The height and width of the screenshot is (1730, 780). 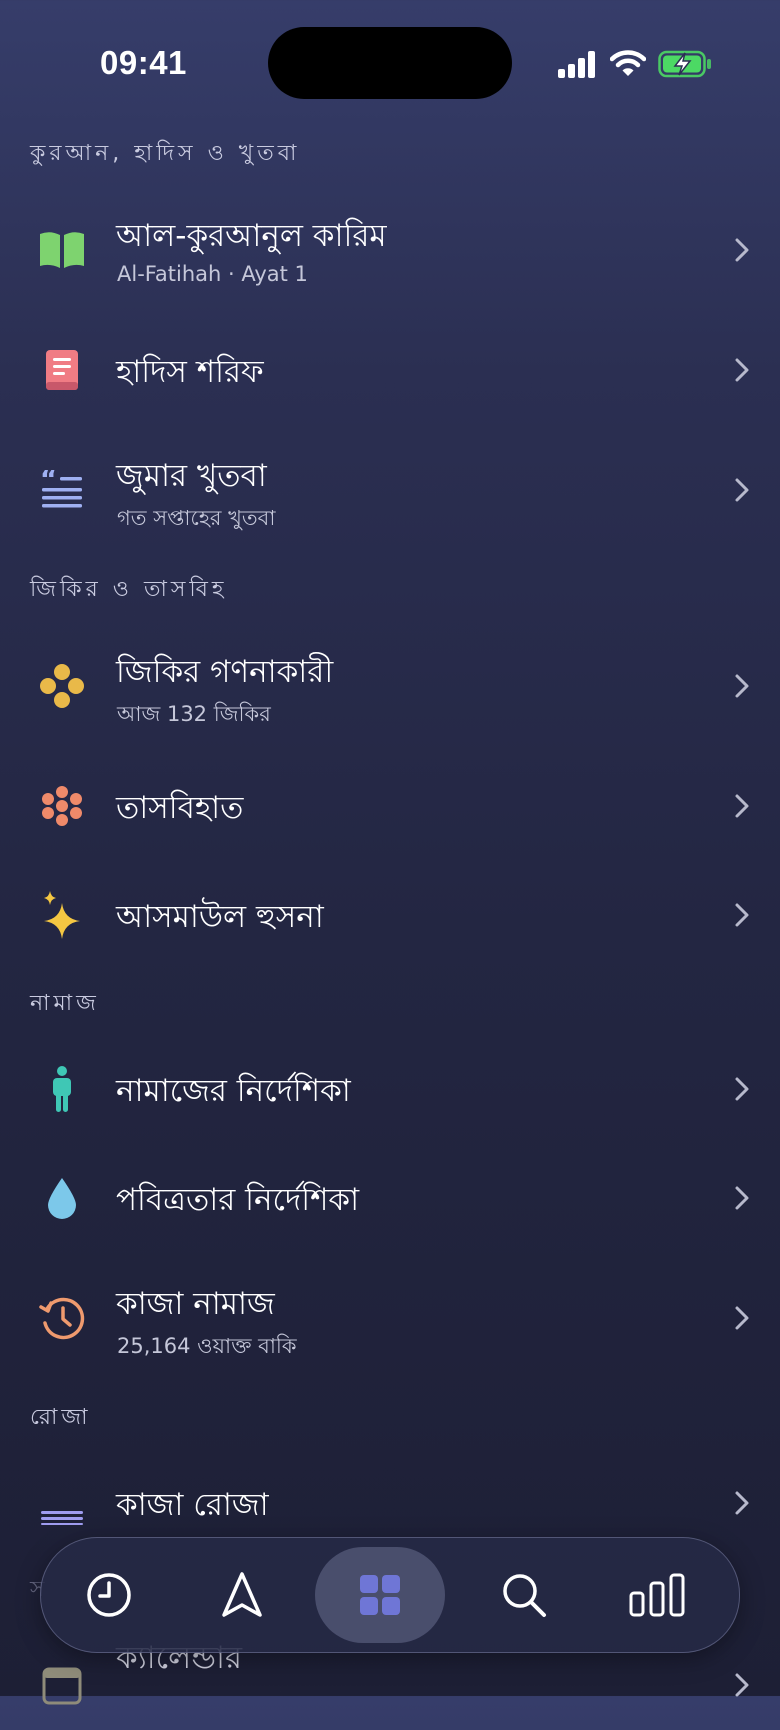 I want to click on item-subtitle: গত সপ্তাহের খুতবা, so click(x=196, y=518).